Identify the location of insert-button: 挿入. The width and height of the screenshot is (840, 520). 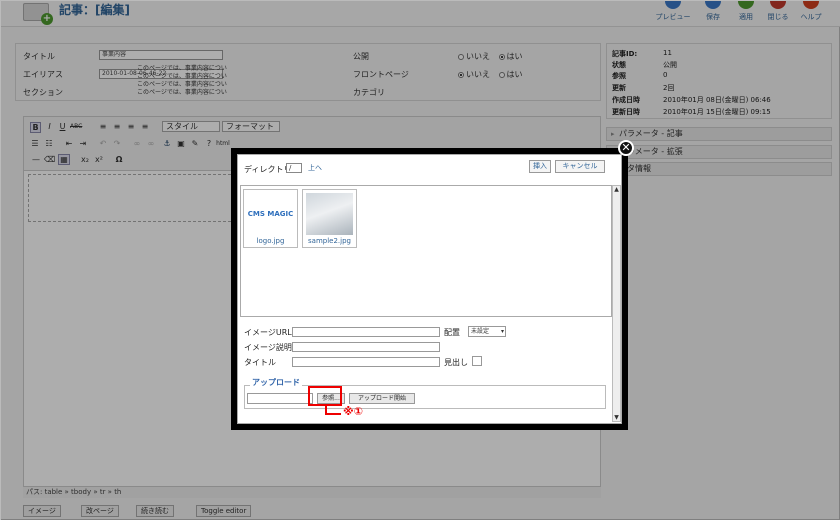
(540, 166).